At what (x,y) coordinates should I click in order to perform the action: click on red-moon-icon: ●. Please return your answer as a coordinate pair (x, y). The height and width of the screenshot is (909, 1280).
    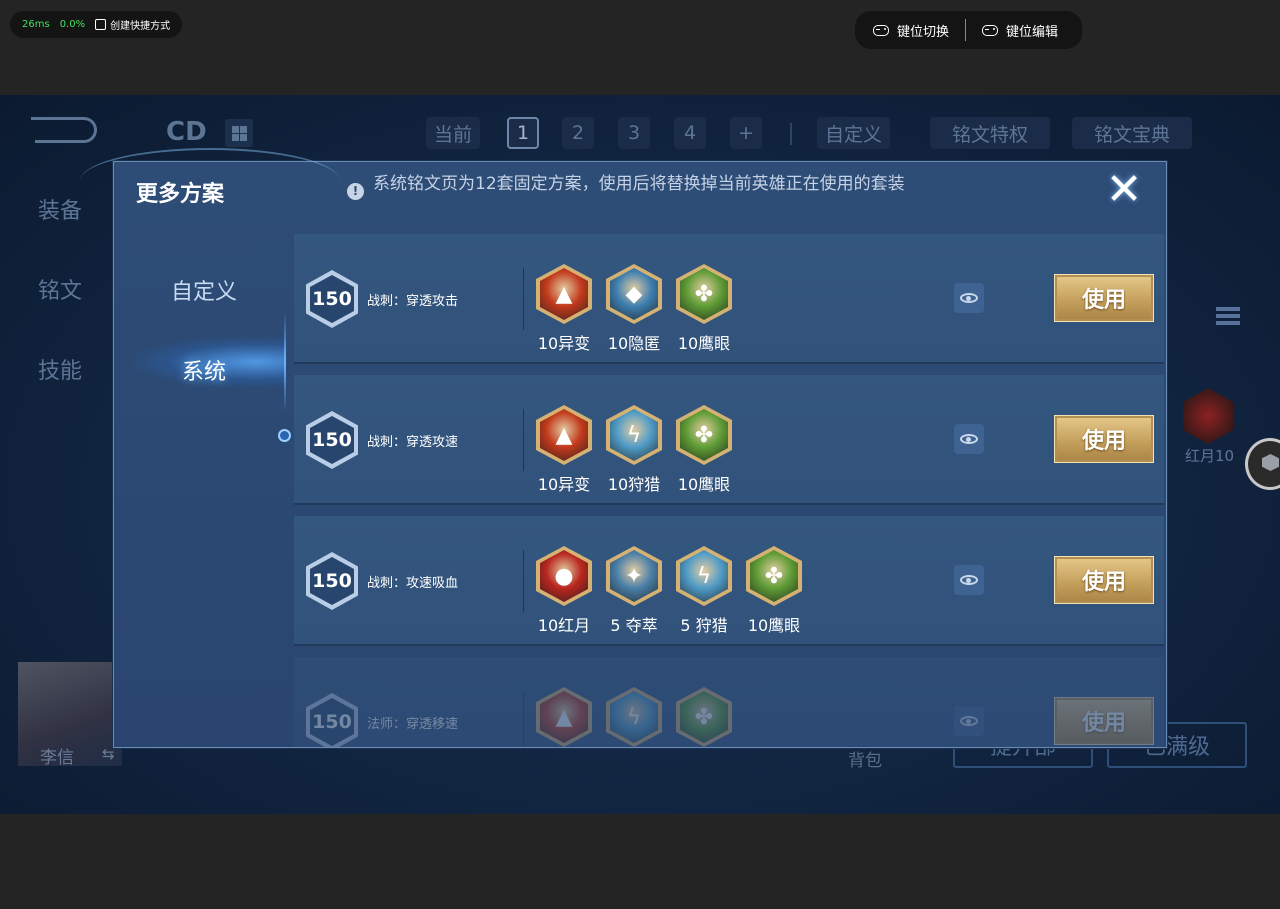
    Looking at the image, I should click on (564, 576).